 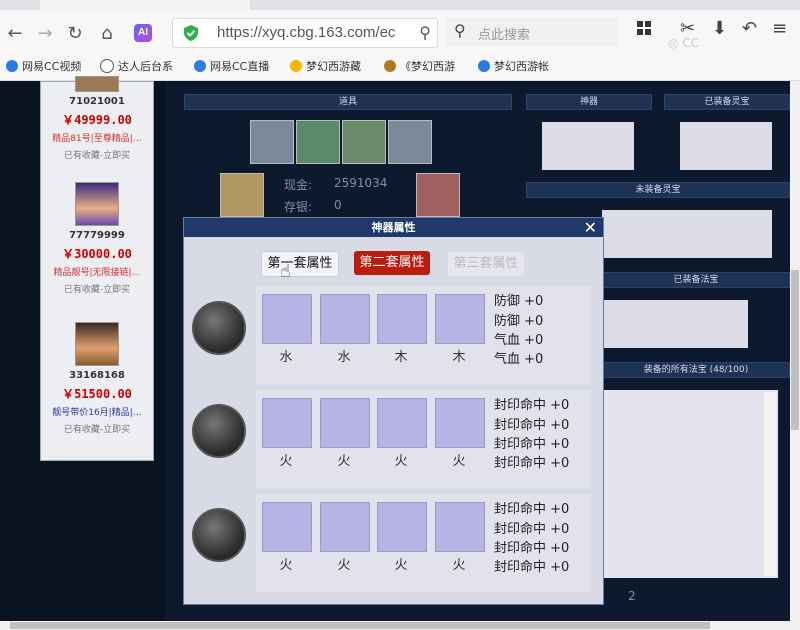 What do you see at coordinates (145, 5) in the screenshot?
I see `browser-tab-active` at bounding box center [145, 5].